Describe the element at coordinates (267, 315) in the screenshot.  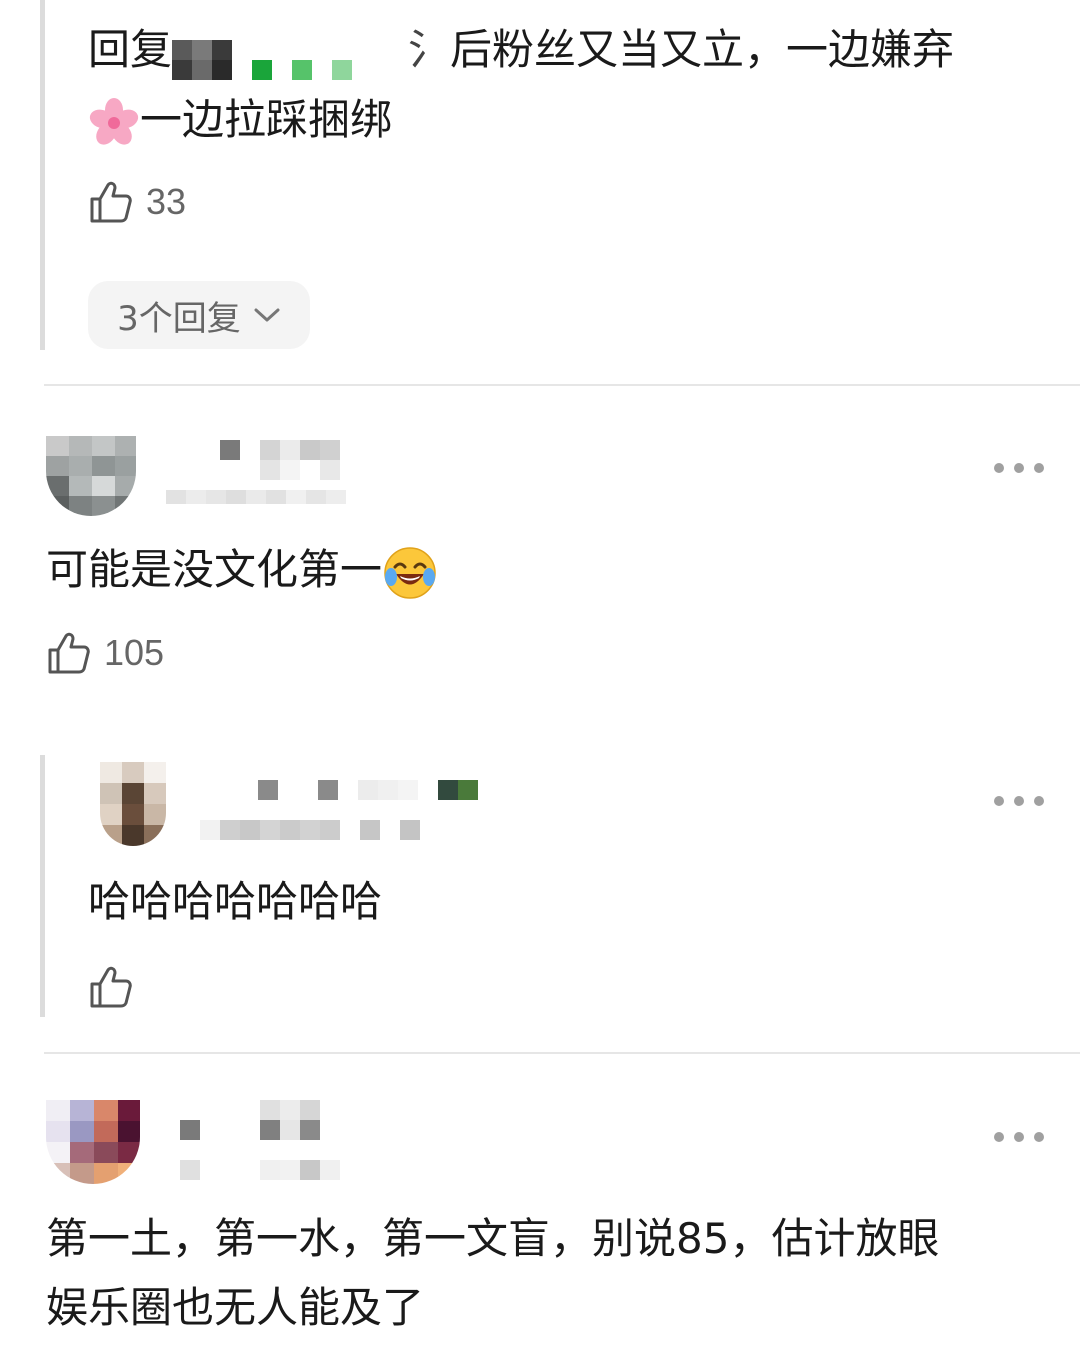
I see `chevron-down-icon` at that location.